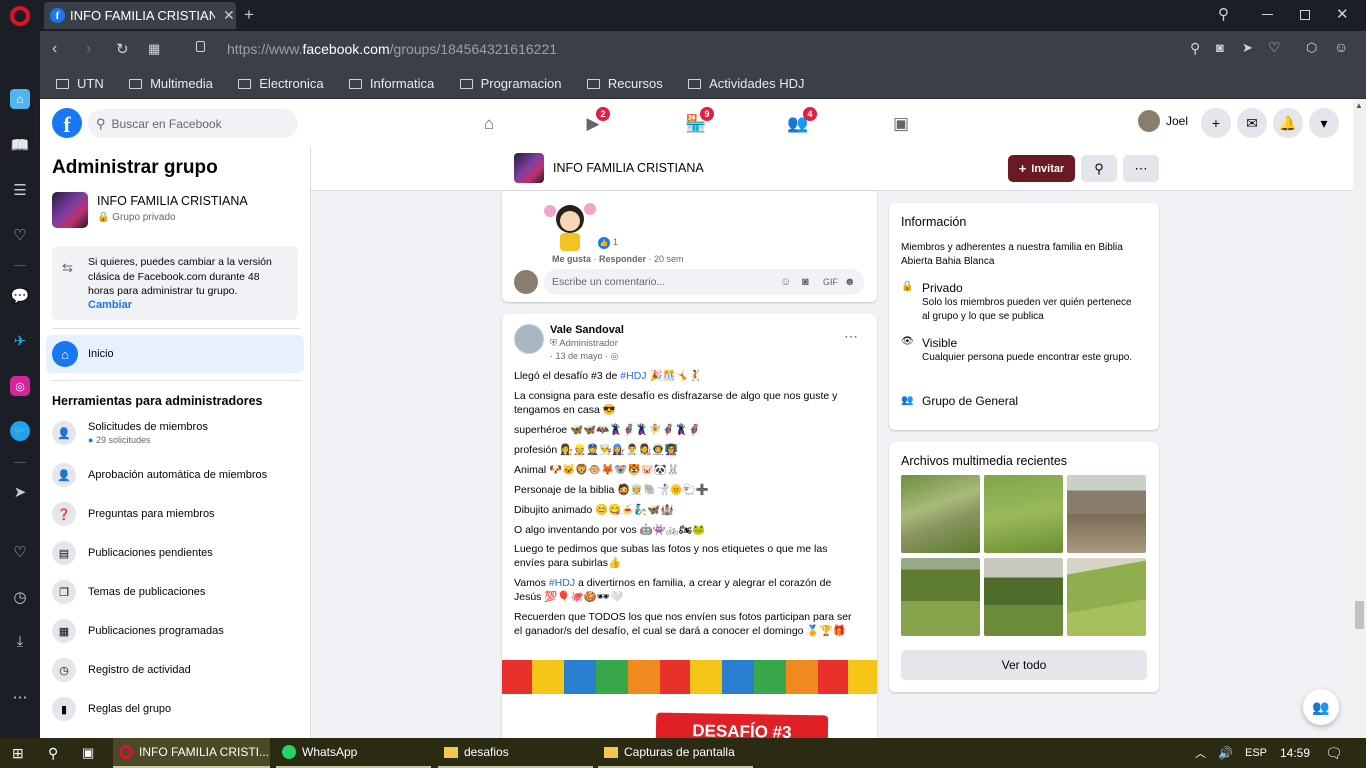 The width and height of the screenshot is (1366, 768). Describe the element at coordinates (489, 124) in the screenshot. I see `home-nav-icon: ⌂` at that location.